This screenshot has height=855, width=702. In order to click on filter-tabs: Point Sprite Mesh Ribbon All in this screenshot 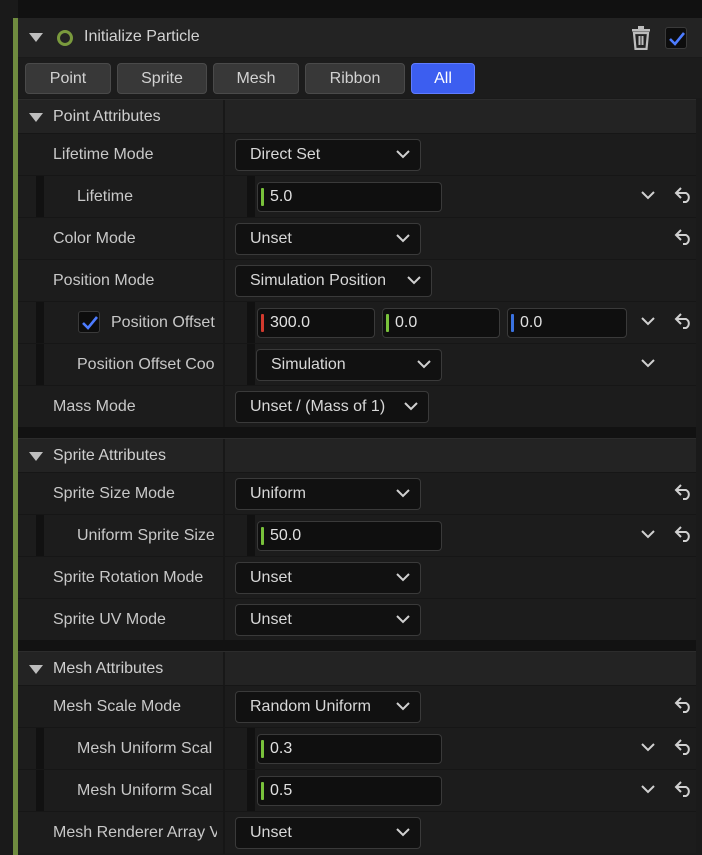, I will do `click(360, 78)`.